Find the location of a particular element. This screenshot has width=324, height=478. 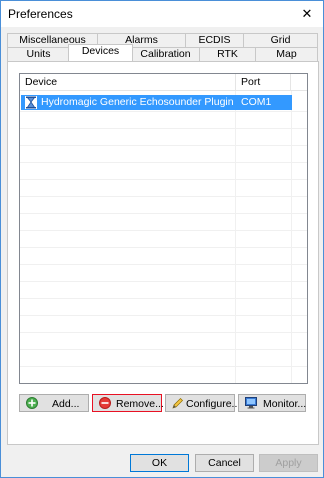

monitor-icon is located at coordinates (251, 403).